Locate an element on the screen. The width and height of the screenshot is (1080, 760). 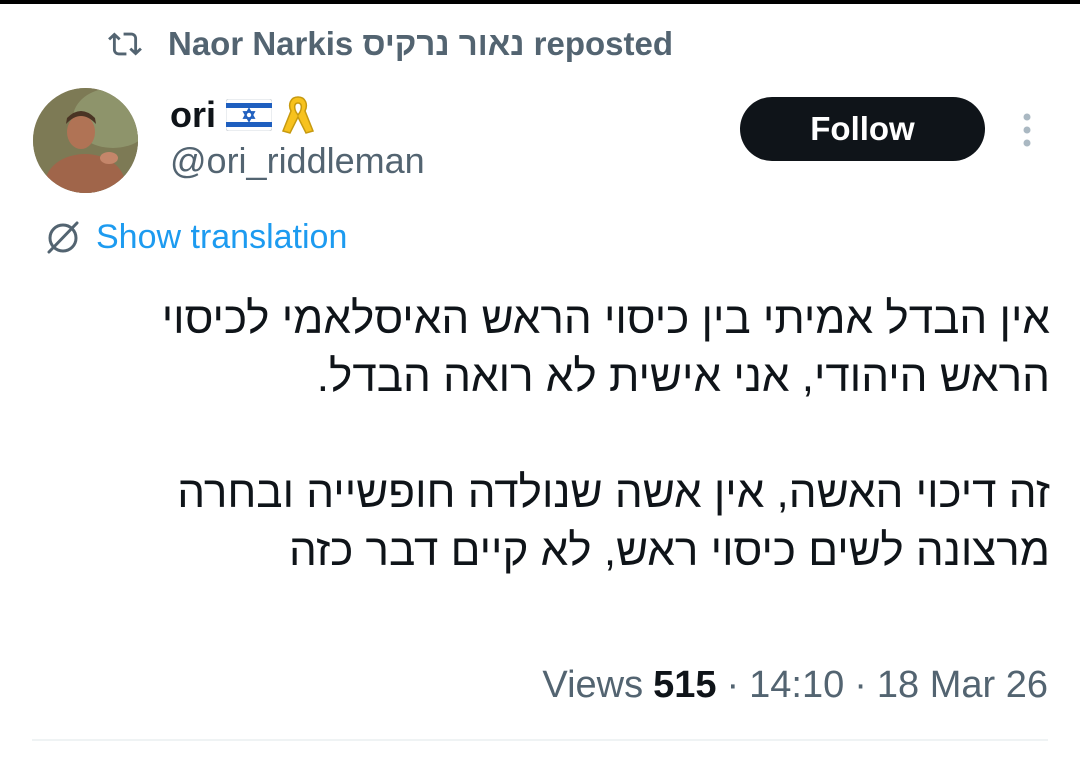
tweet-meta: Views 515 · 14:10 · 18 Mar 26 is located at coordinates (795, 685).